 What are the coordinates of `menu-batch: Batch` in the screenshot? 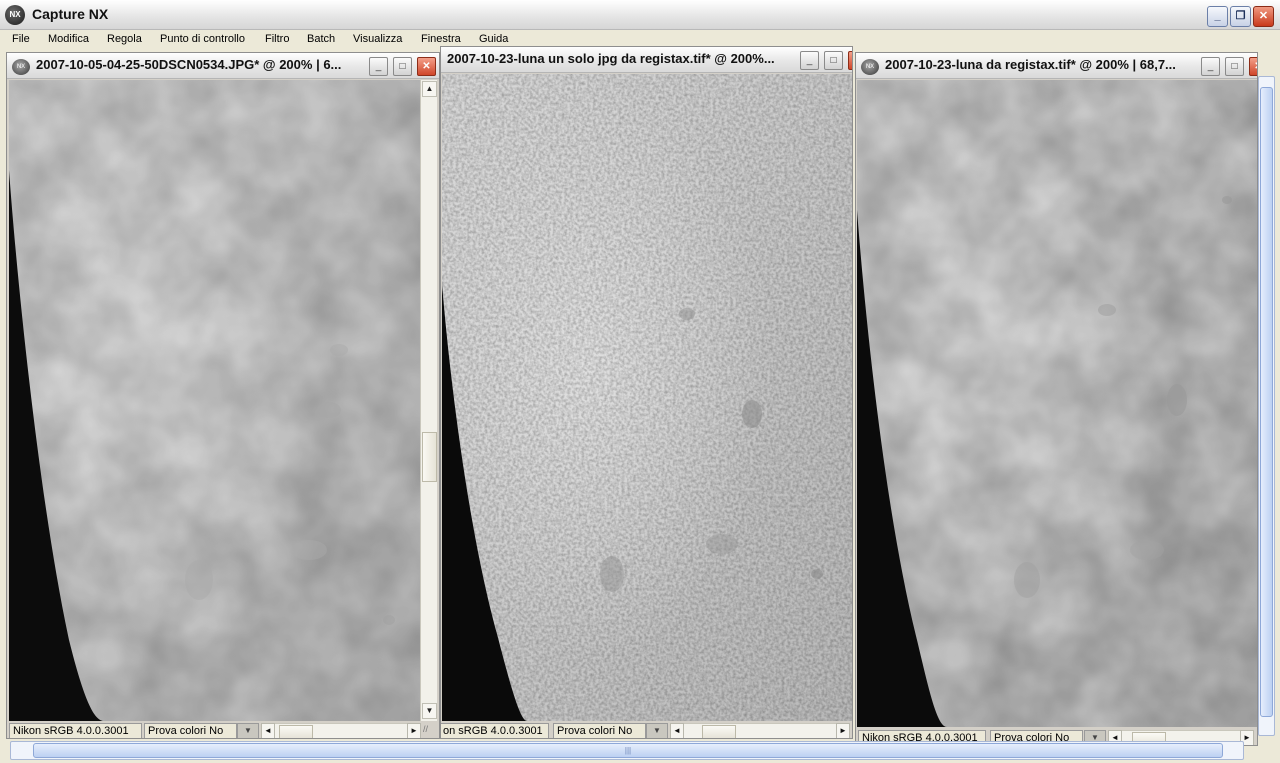 It's located at (321, 39).